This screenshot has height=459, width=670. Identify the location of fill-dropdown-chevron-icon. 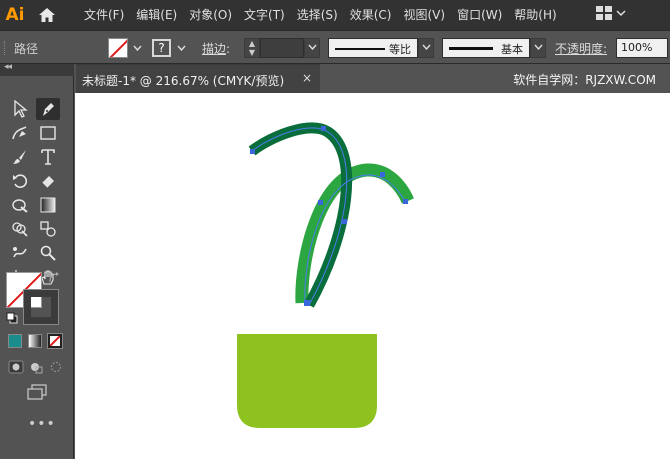
(137, 48).